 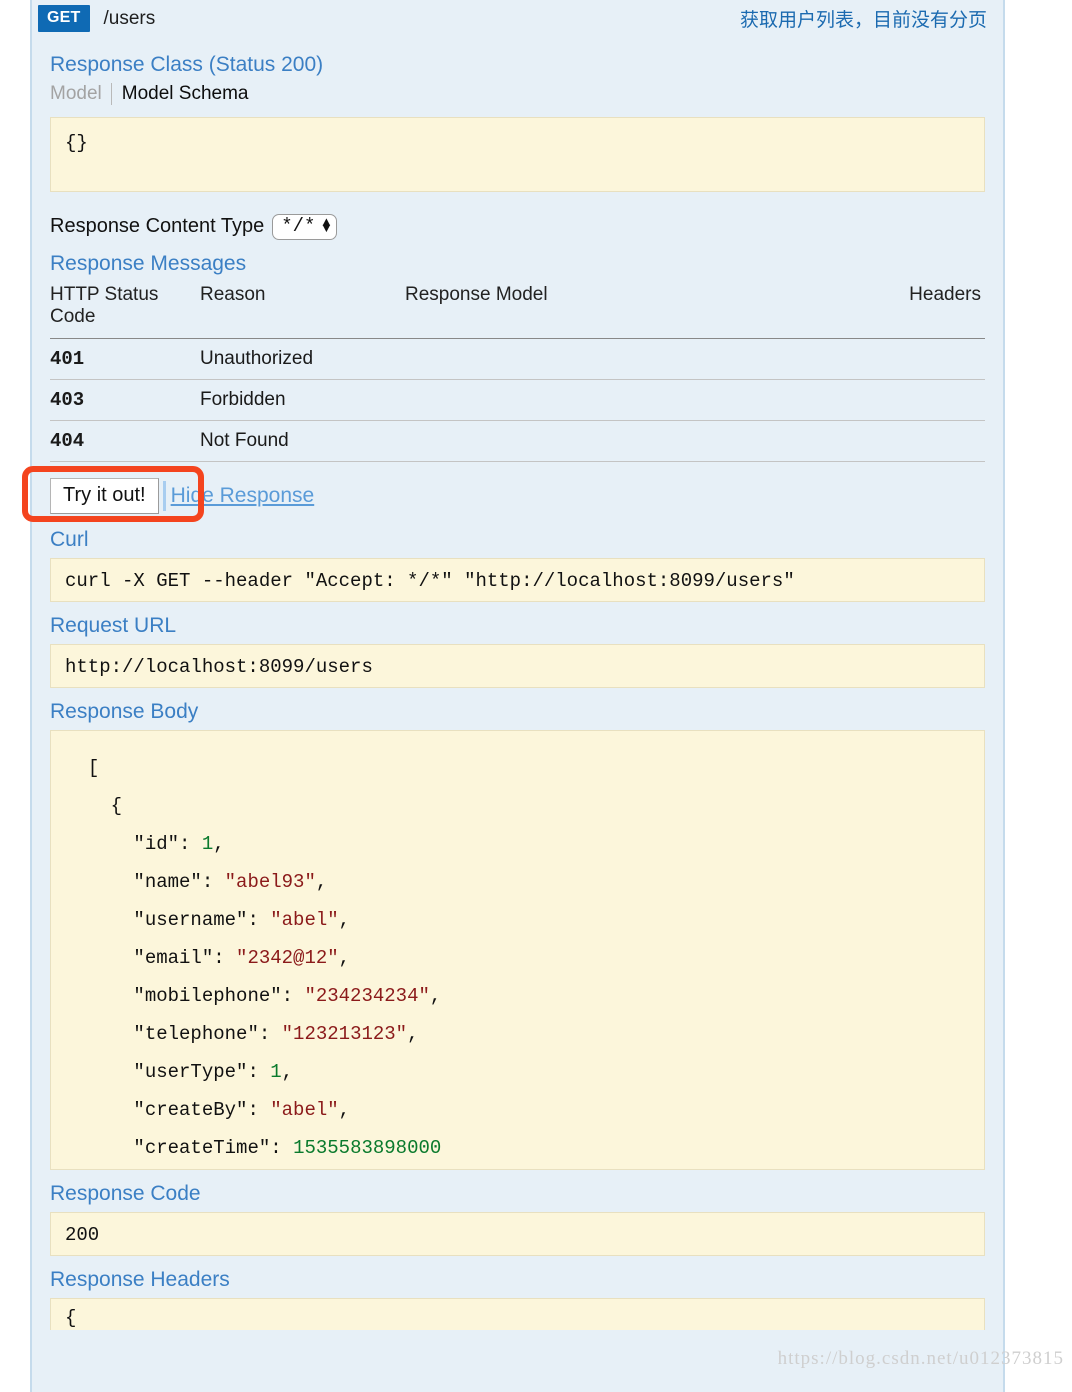 What do you see at coordinates (140, 1279) in the screenshot?
I see `response-headers-title: Response Headers` at bounding box center [140, 1279].